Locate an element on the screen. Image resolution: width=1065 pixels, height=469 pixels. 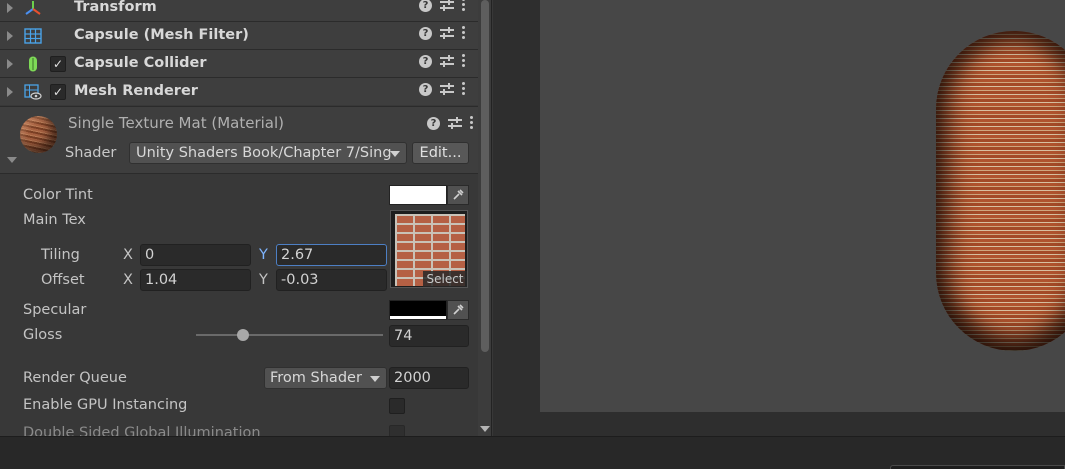
color-tint-label: Color Tint is located at coordinates (58, 195).